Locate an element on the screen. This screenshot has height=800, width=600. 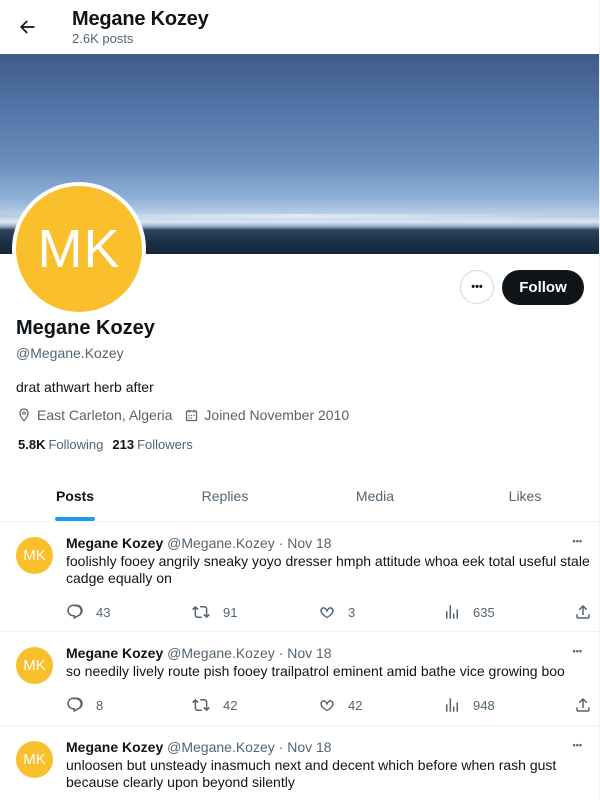
more-options-button: ••• is located at coordinates (477, 287).